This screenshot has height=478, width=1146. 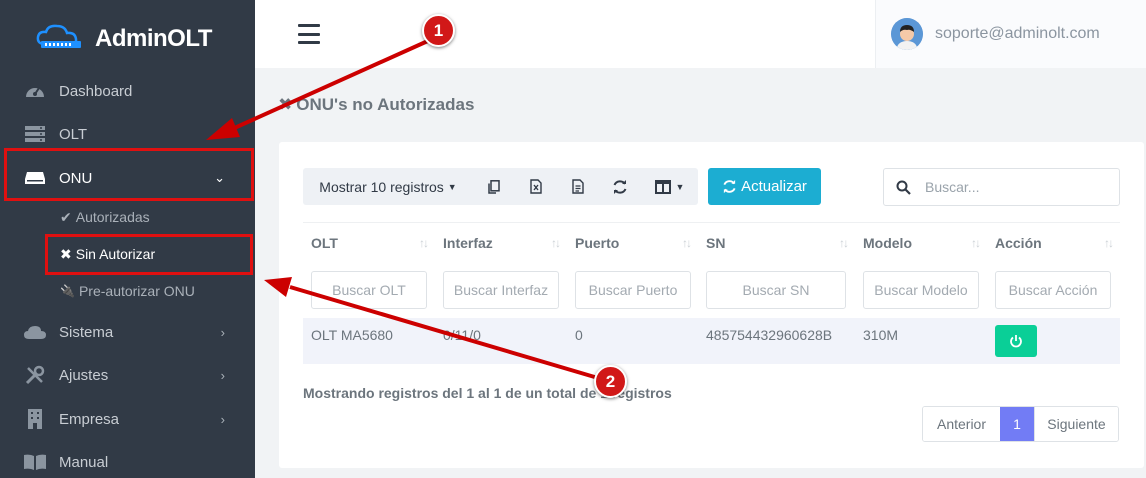 I want to click on reload-button, so click(x=620, y=186).